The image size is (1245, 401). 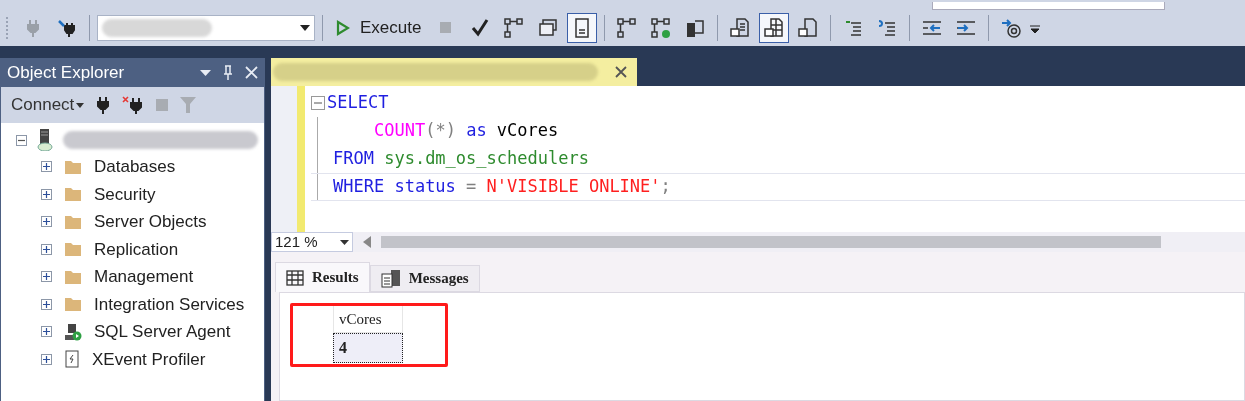 What do you see at coordinates (367, 242) in the screenshot?
I see `scroll-left-icon` at bounding box center [367, 242].